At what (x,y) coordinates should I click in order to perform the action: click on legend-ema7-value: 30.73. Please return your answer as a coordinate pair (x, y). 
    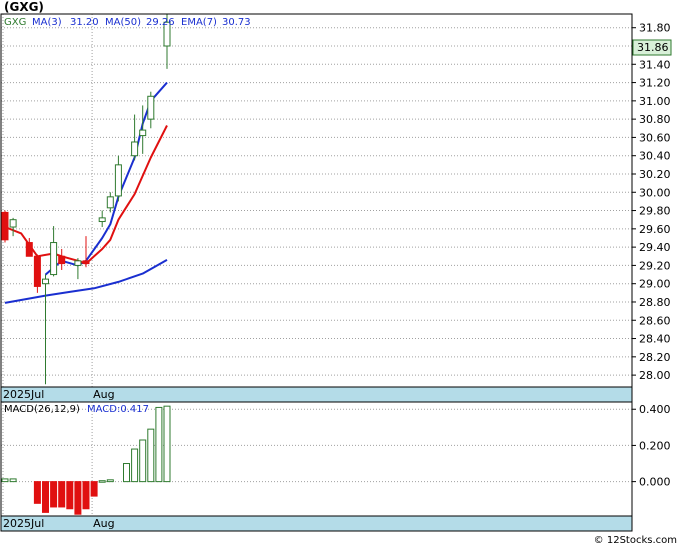
    Looking at the image, I should click on (236, 22).